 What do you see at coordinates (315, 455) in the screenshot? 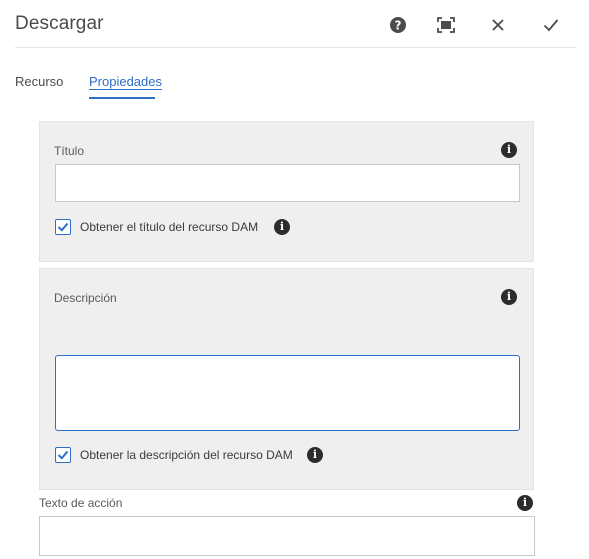
I see `description-dam-info-icon: i` at bounding box center [315, 455].